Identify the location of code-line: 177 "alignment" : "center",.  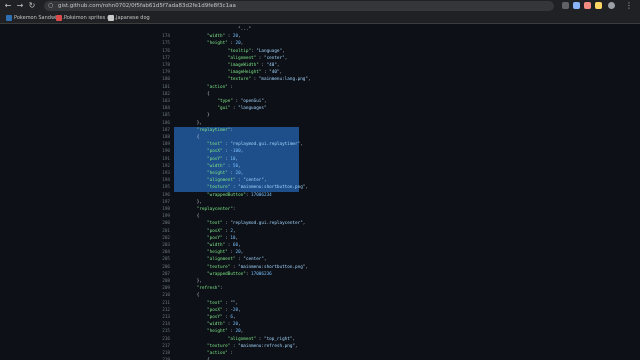
(320, 58).